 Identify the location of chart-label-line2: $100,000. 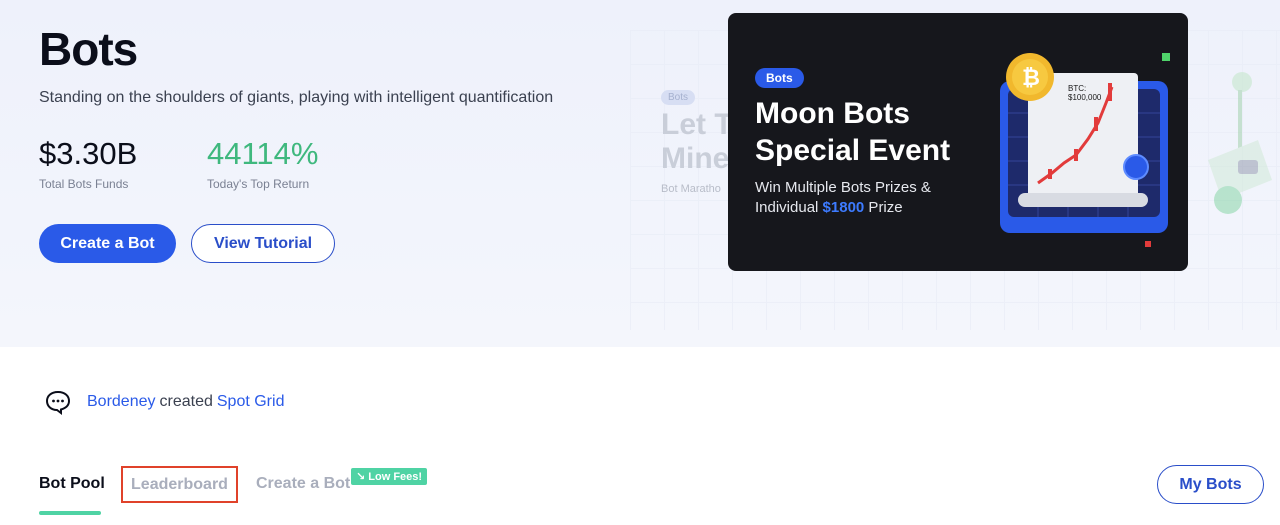
(1085, 97).